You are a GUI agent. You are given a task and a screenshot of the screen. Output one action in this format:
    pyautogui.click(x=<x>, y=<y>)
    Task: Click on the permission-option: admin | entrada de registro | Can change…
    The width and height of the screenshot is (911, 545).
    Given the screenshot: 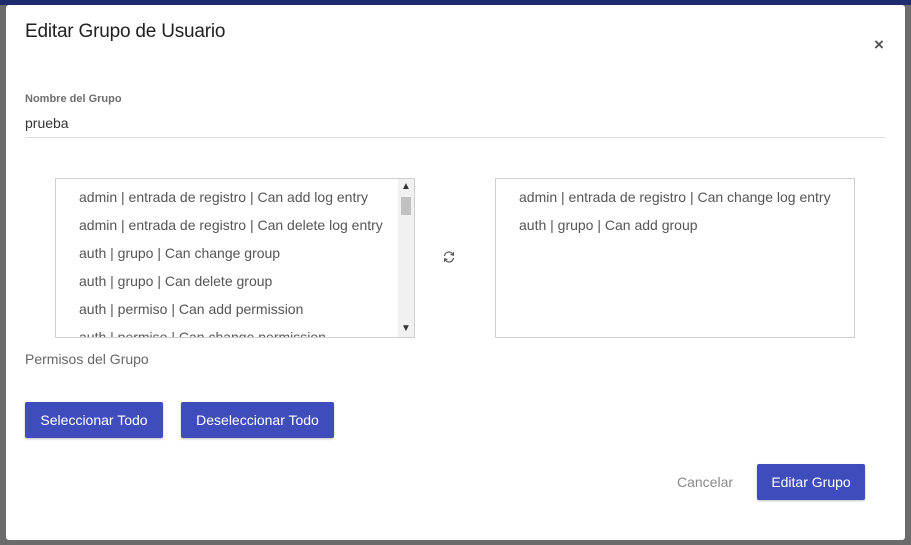 What is the action you would take?
    pyautogui.click(x=675, y=197)
    